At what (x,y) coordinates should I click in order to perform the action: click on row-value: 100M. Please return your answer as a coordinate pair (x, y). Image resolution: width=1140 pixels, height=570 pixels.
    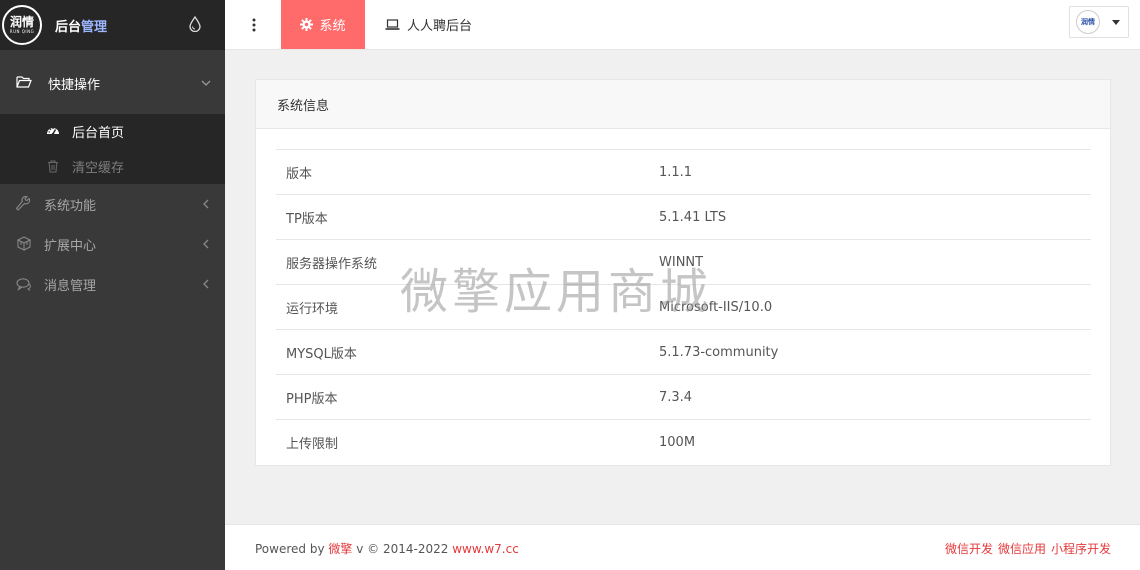
    Looking at the image, I should click on (677, 442).